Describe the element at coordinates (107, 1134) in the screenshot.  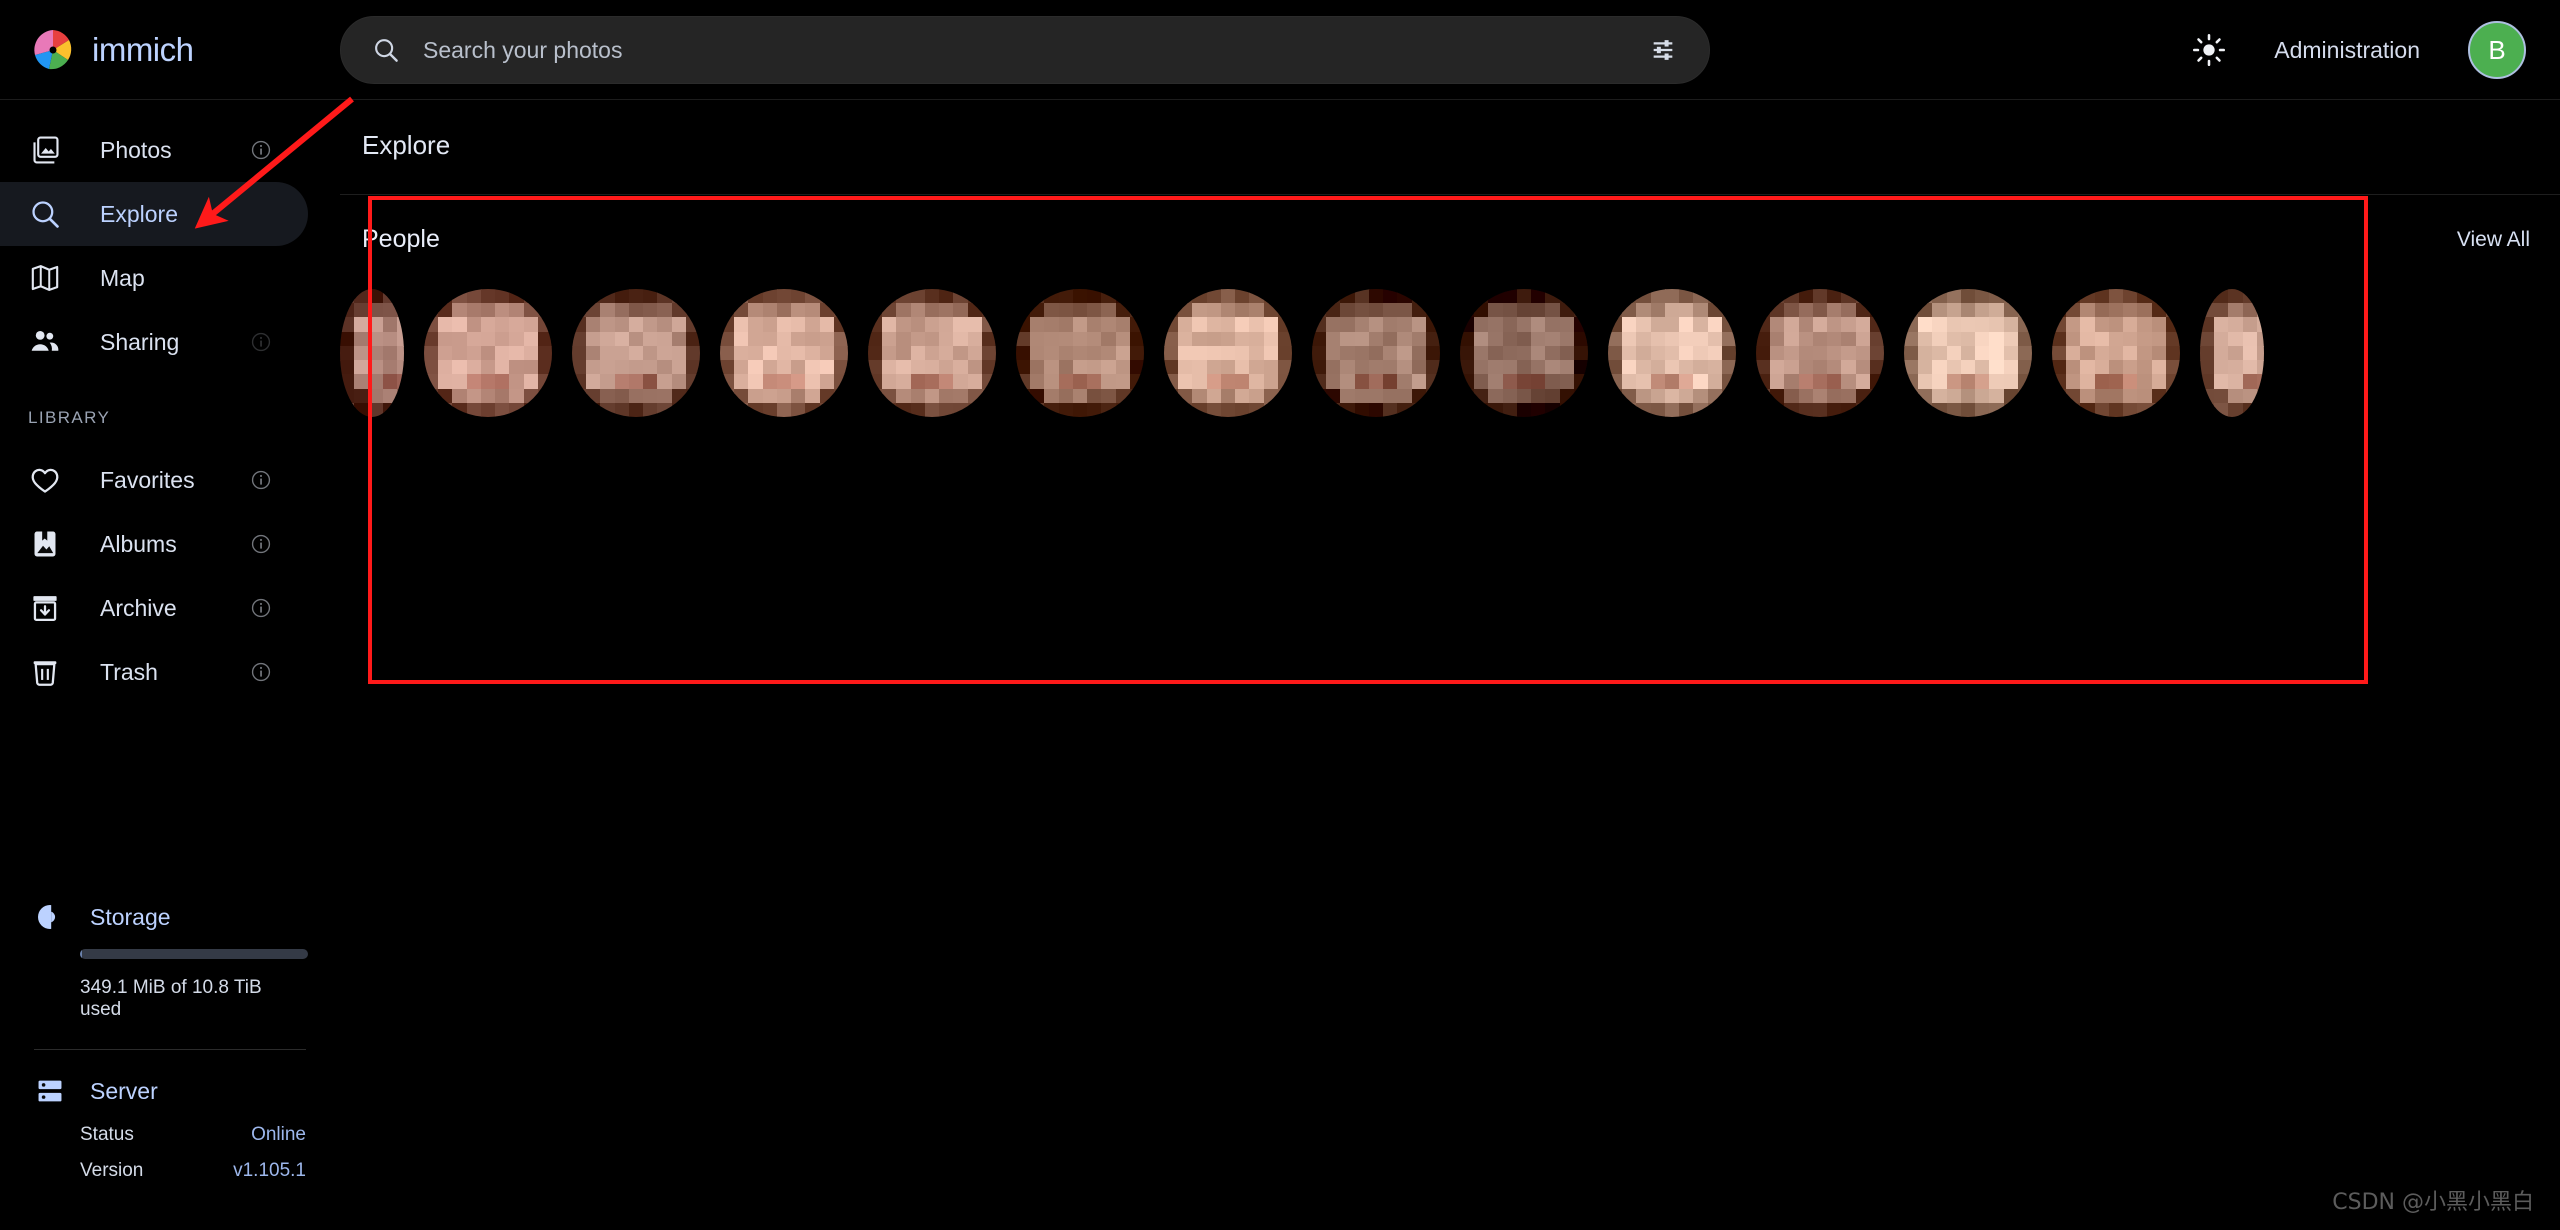
I see `server-status-key: Status` at that location.